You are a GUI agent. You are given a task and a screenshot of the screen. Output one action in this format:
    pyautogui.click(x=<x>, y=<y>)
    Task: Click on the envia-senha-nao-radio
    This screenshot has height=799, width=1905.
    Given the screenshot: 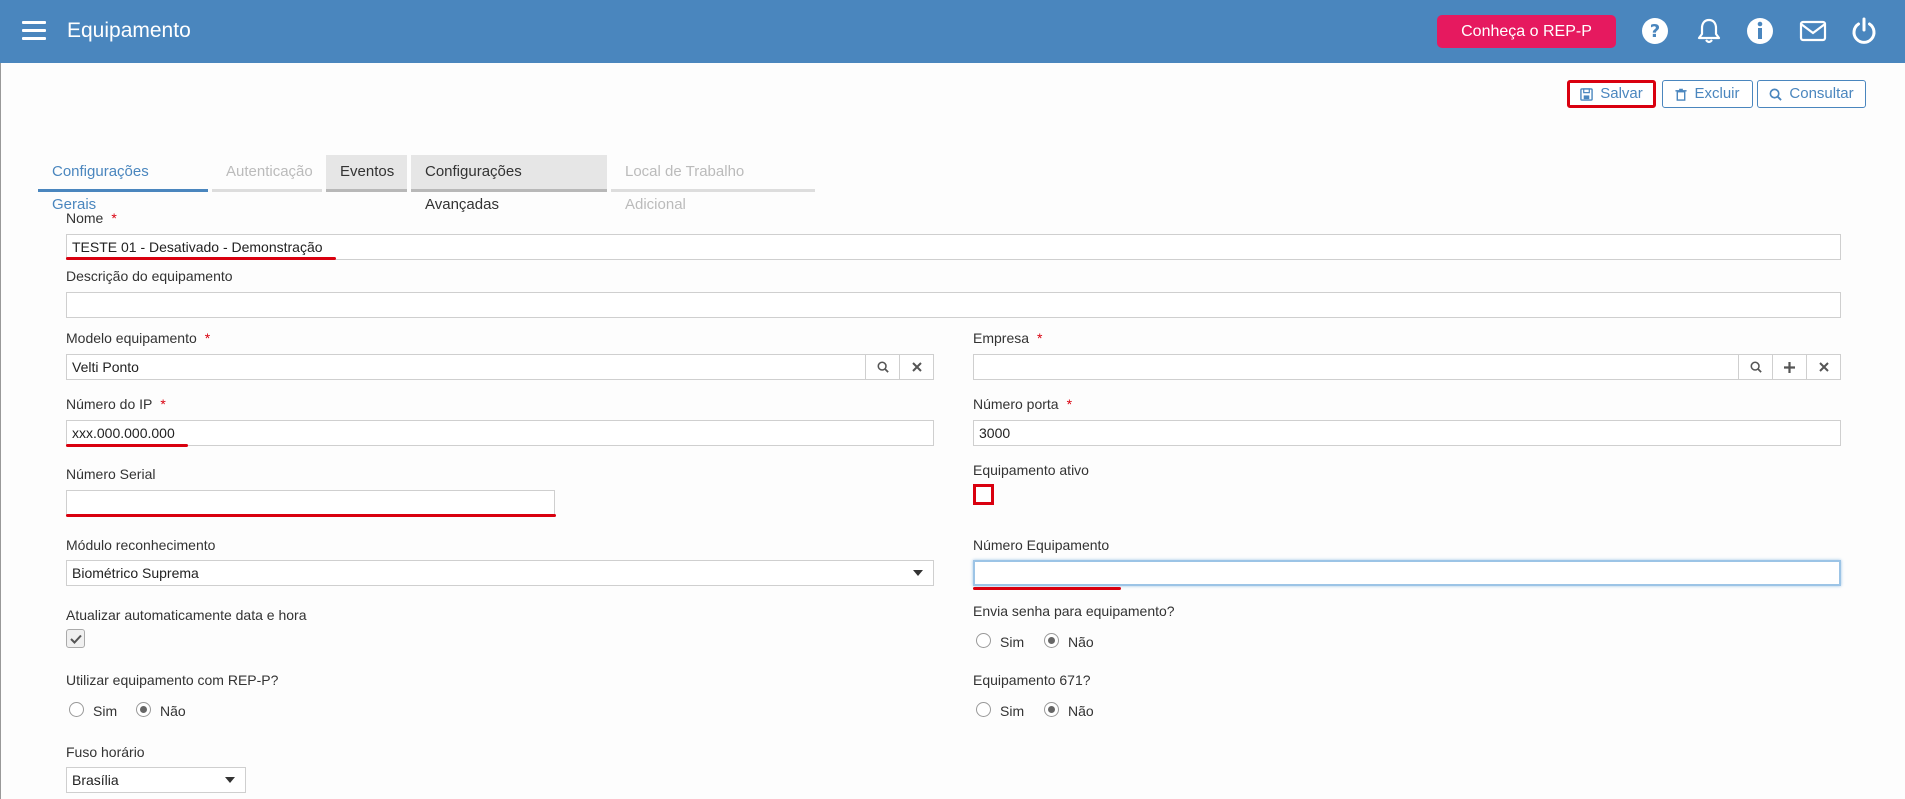 What is the action you would take?
    pyautogui.click(x=1051, y=640)
    